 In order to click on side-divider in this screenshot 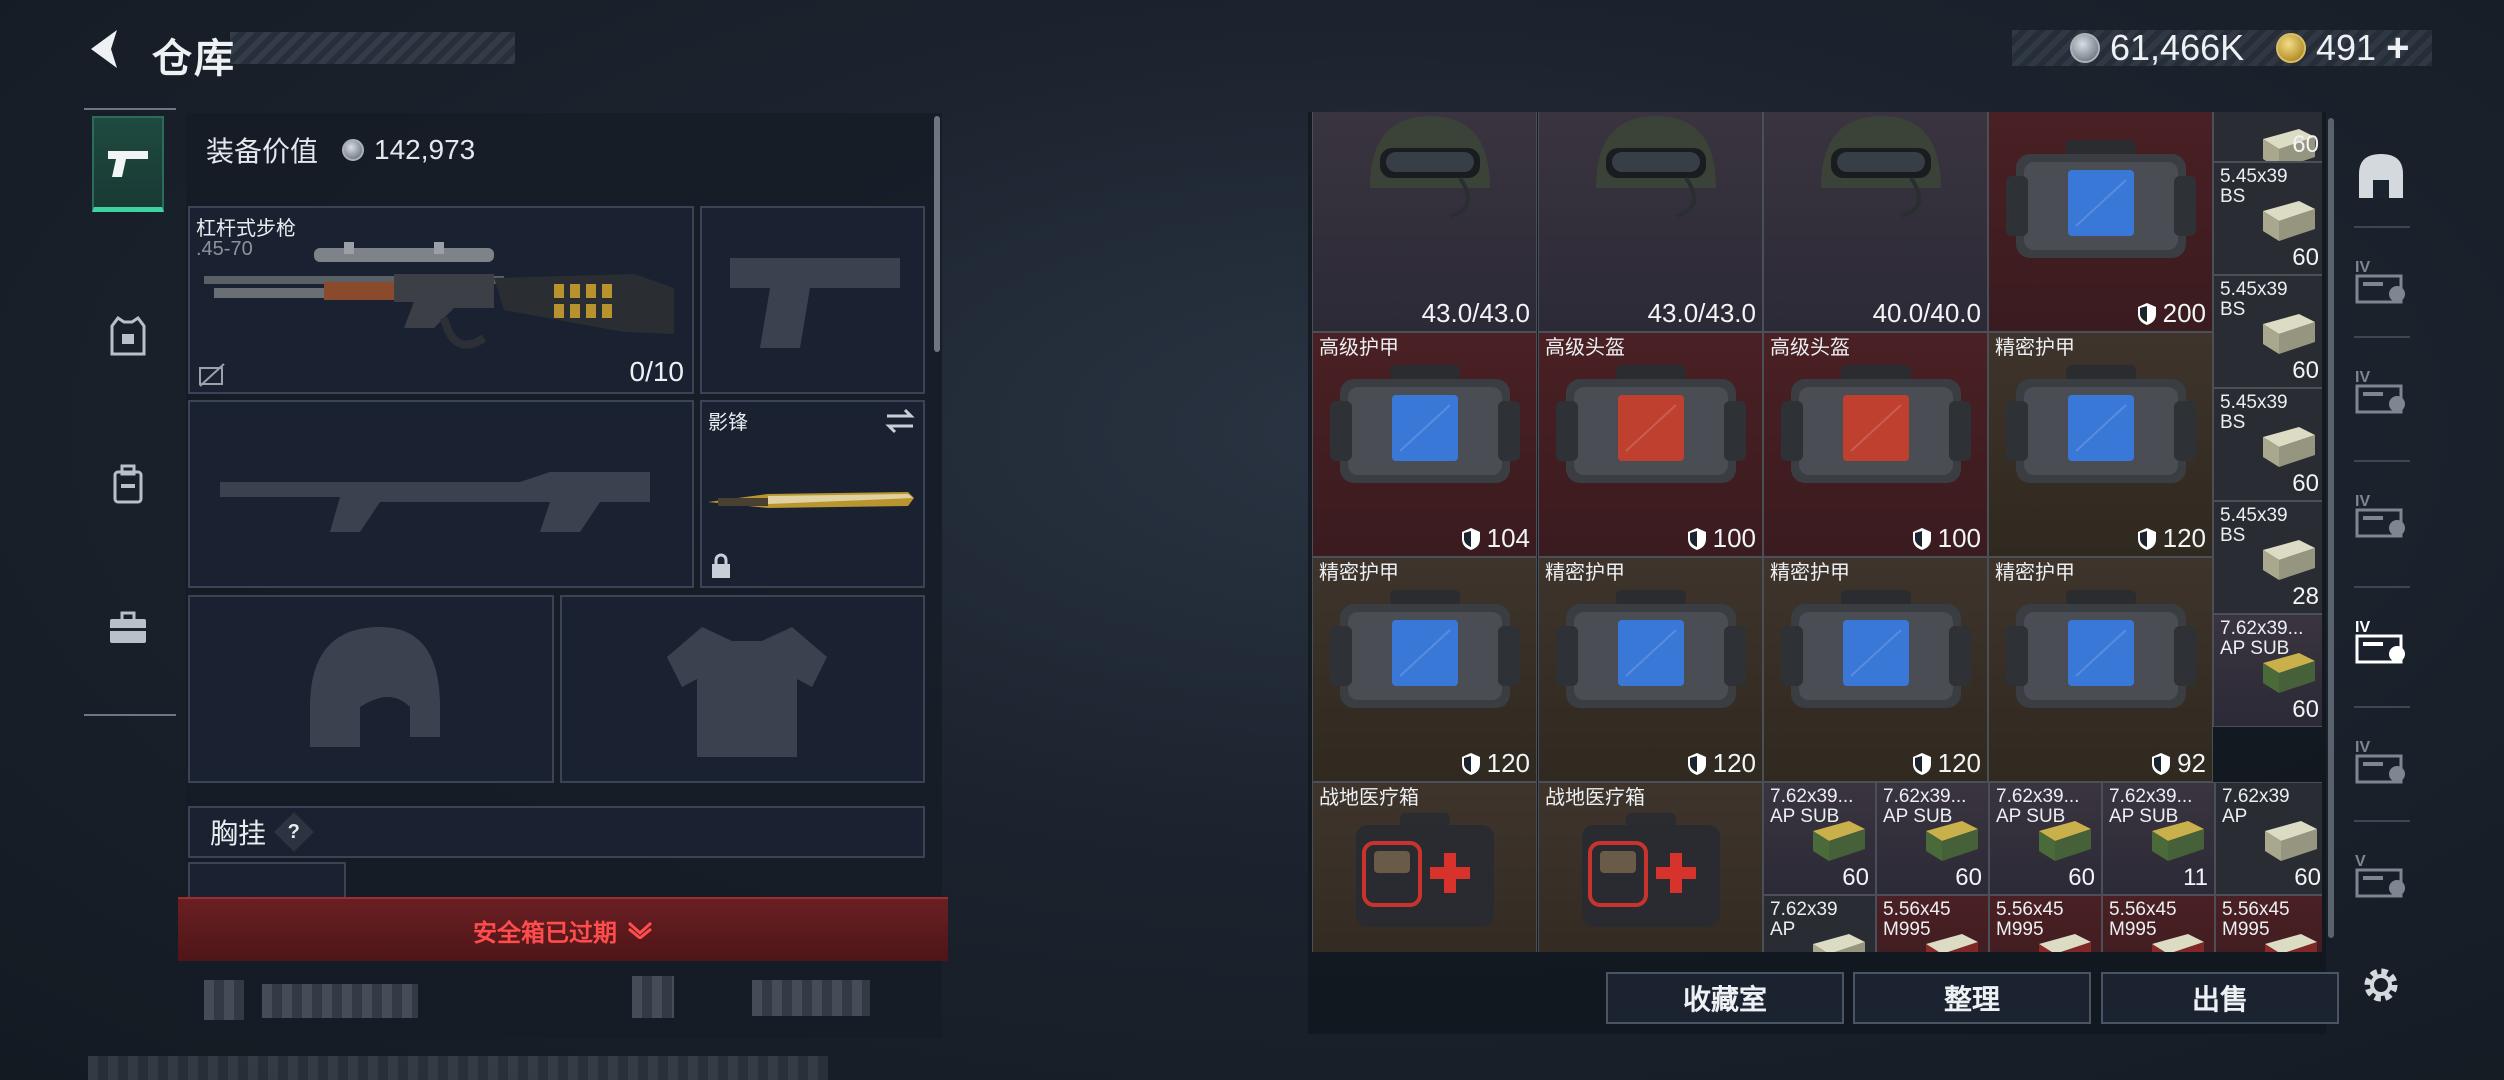, I will do `click(2382, 227)`.